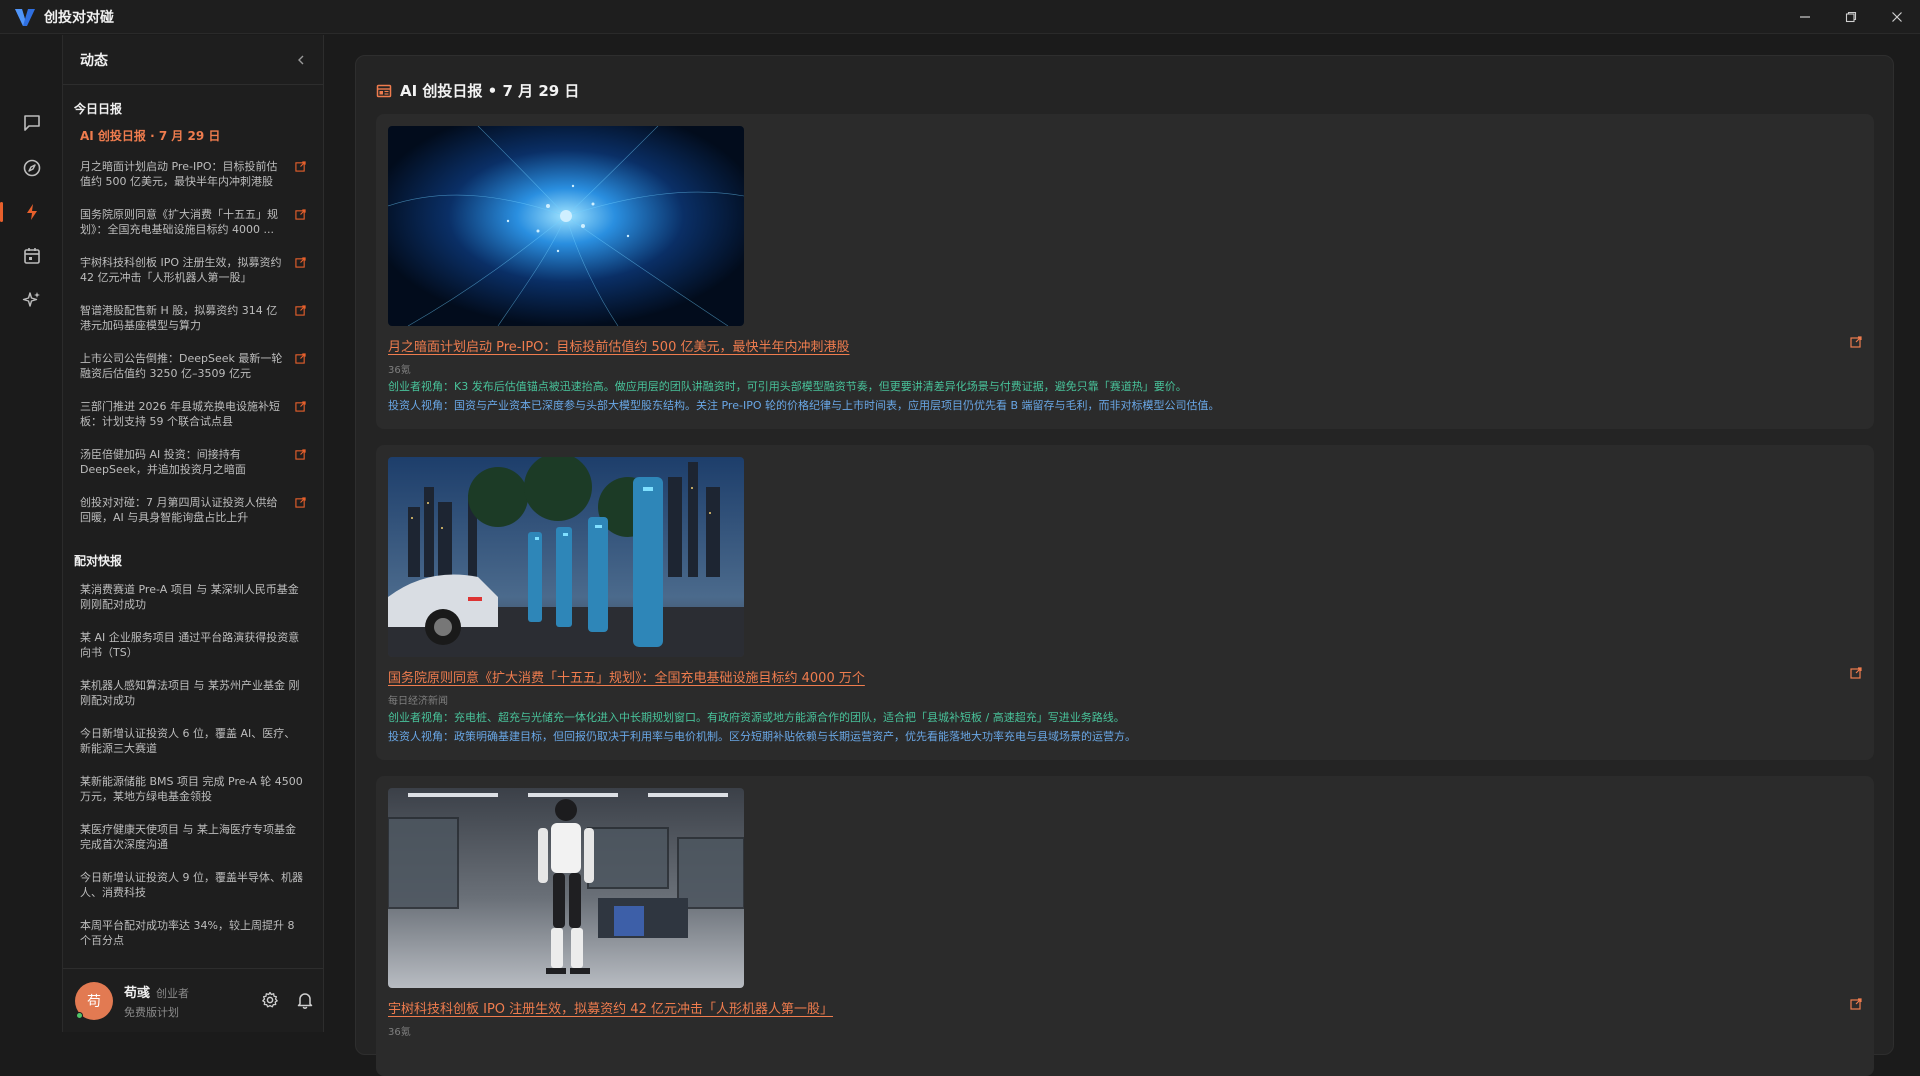 Image resolution: width=1920 pixels, height=1076 pixels. What do you see at coordinates (193, 697) in the screenshot?
I see `match-item: 某机器人感知算法项目 与 某苏州产业基金 刚刚配对成功` at bounding box center [193, 697].